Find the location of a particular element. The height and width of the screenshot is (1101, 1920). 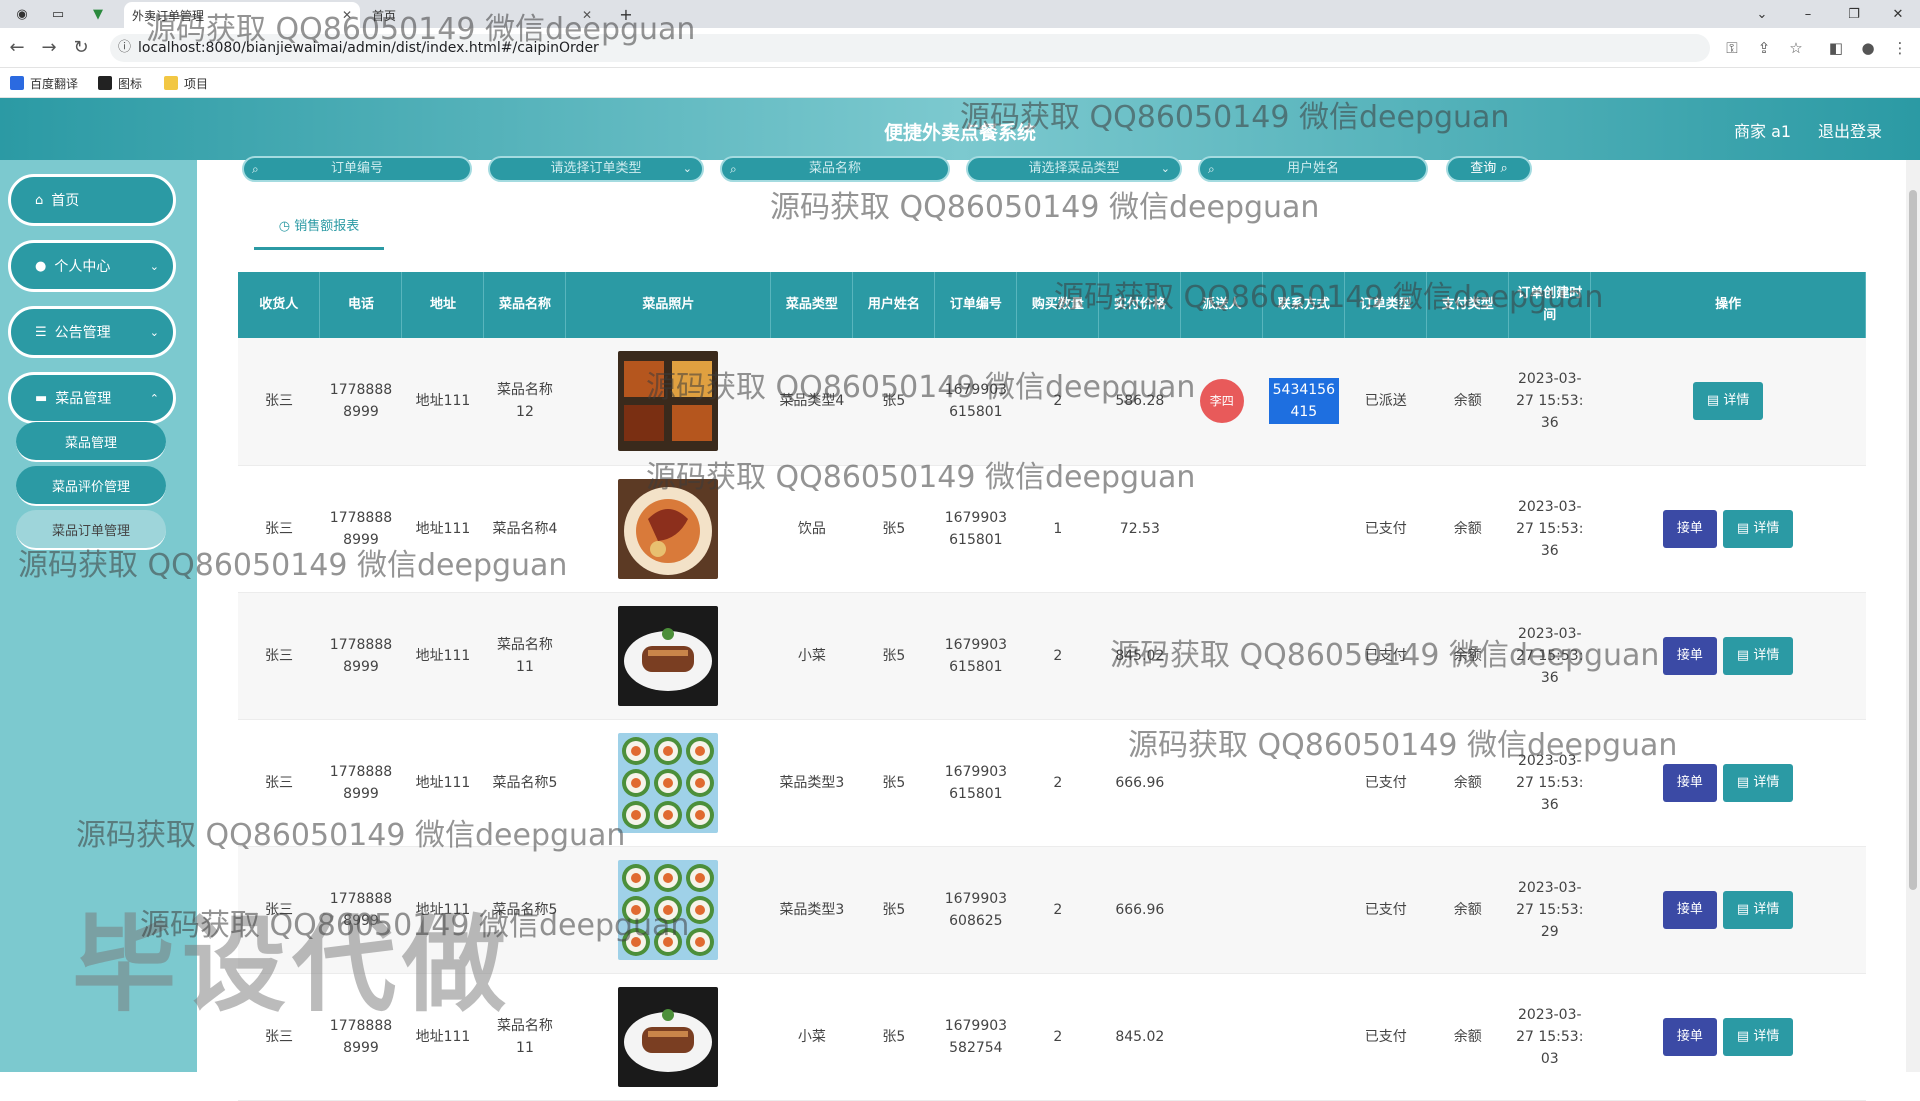

chevron-up-icon: ⌃ is located at coordinates (154, 398).